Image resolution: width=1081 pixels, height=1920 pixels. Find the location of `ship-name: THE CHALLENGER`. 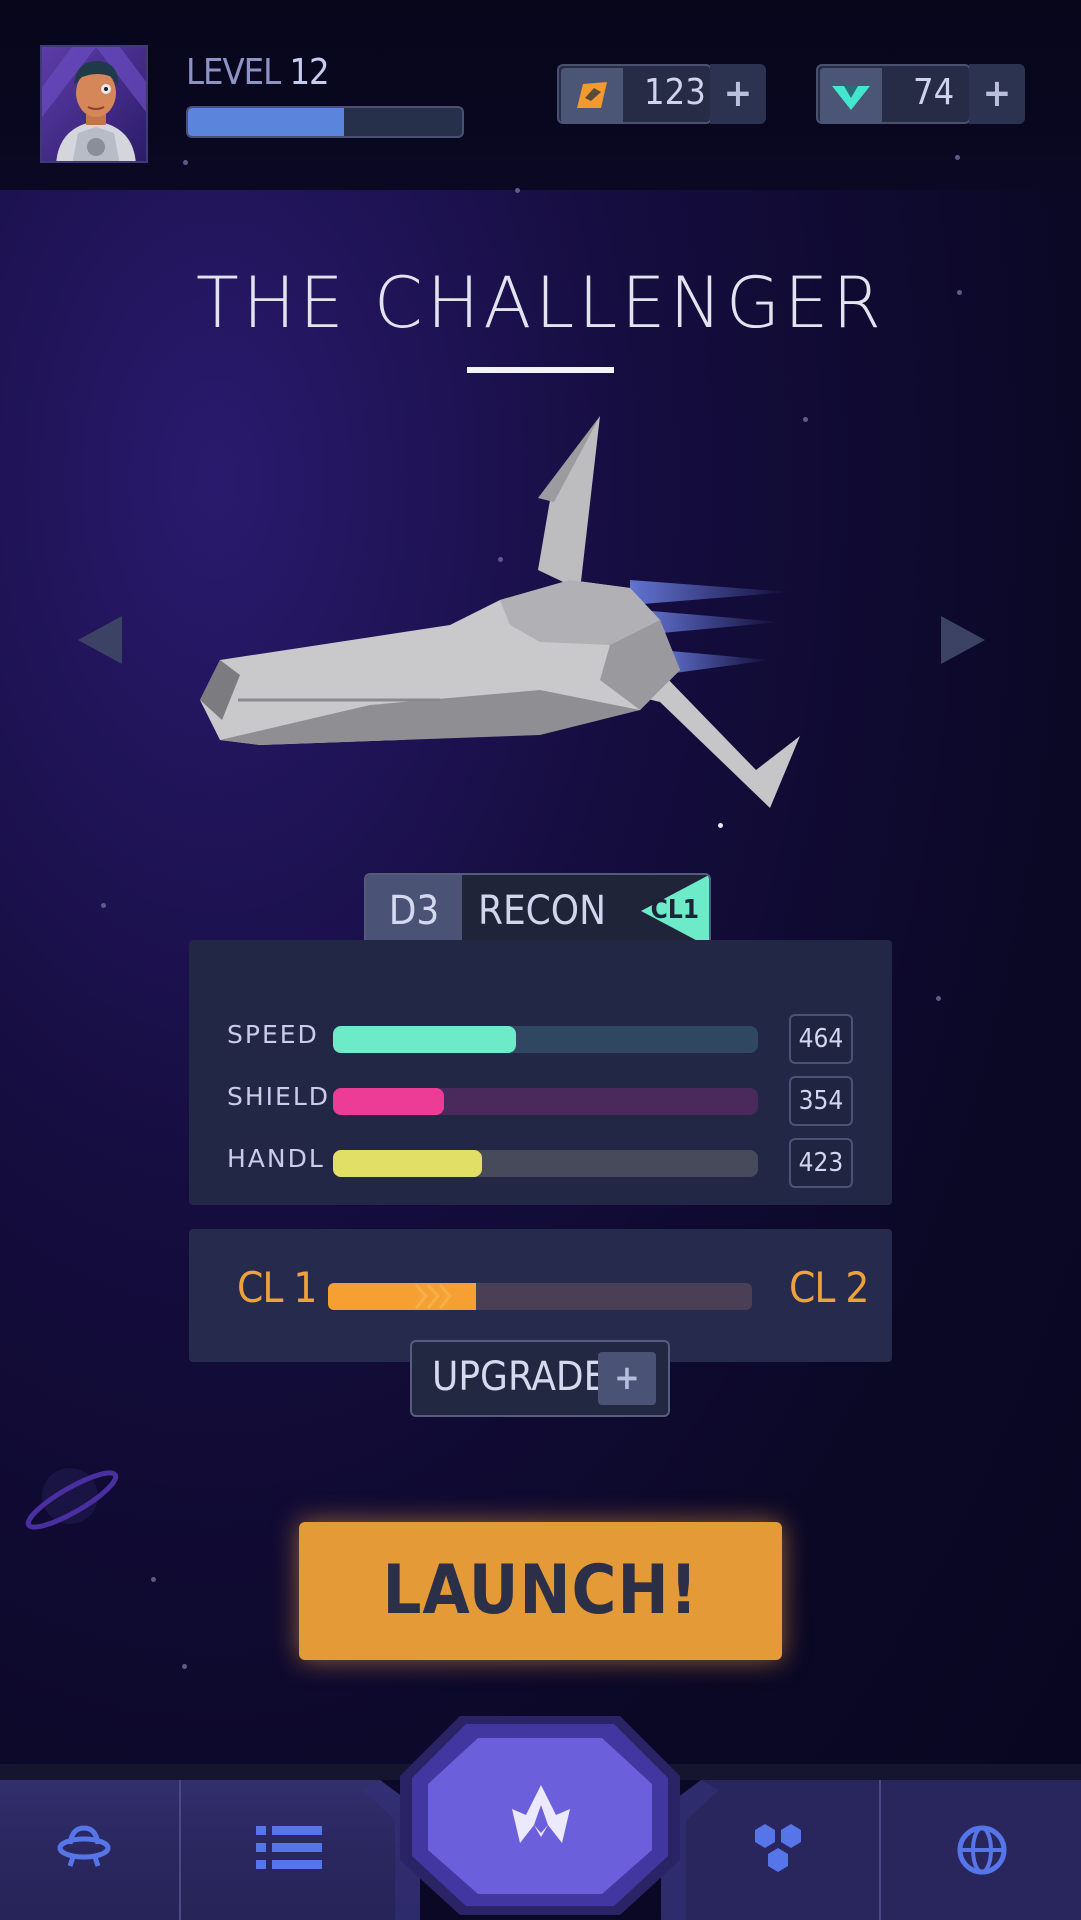

ship-name: THE CHALLENGER is located at coordinates (540, 303).